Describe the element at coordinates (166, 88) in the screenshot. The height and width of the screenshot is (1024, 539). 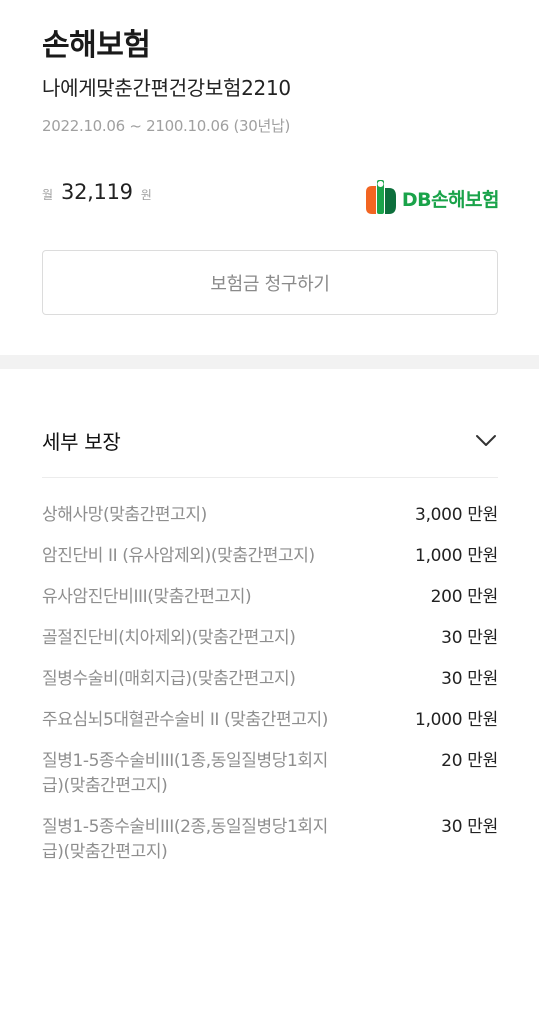
I see `product-name: 나에게맞춘간편건강보험2210` at that location.